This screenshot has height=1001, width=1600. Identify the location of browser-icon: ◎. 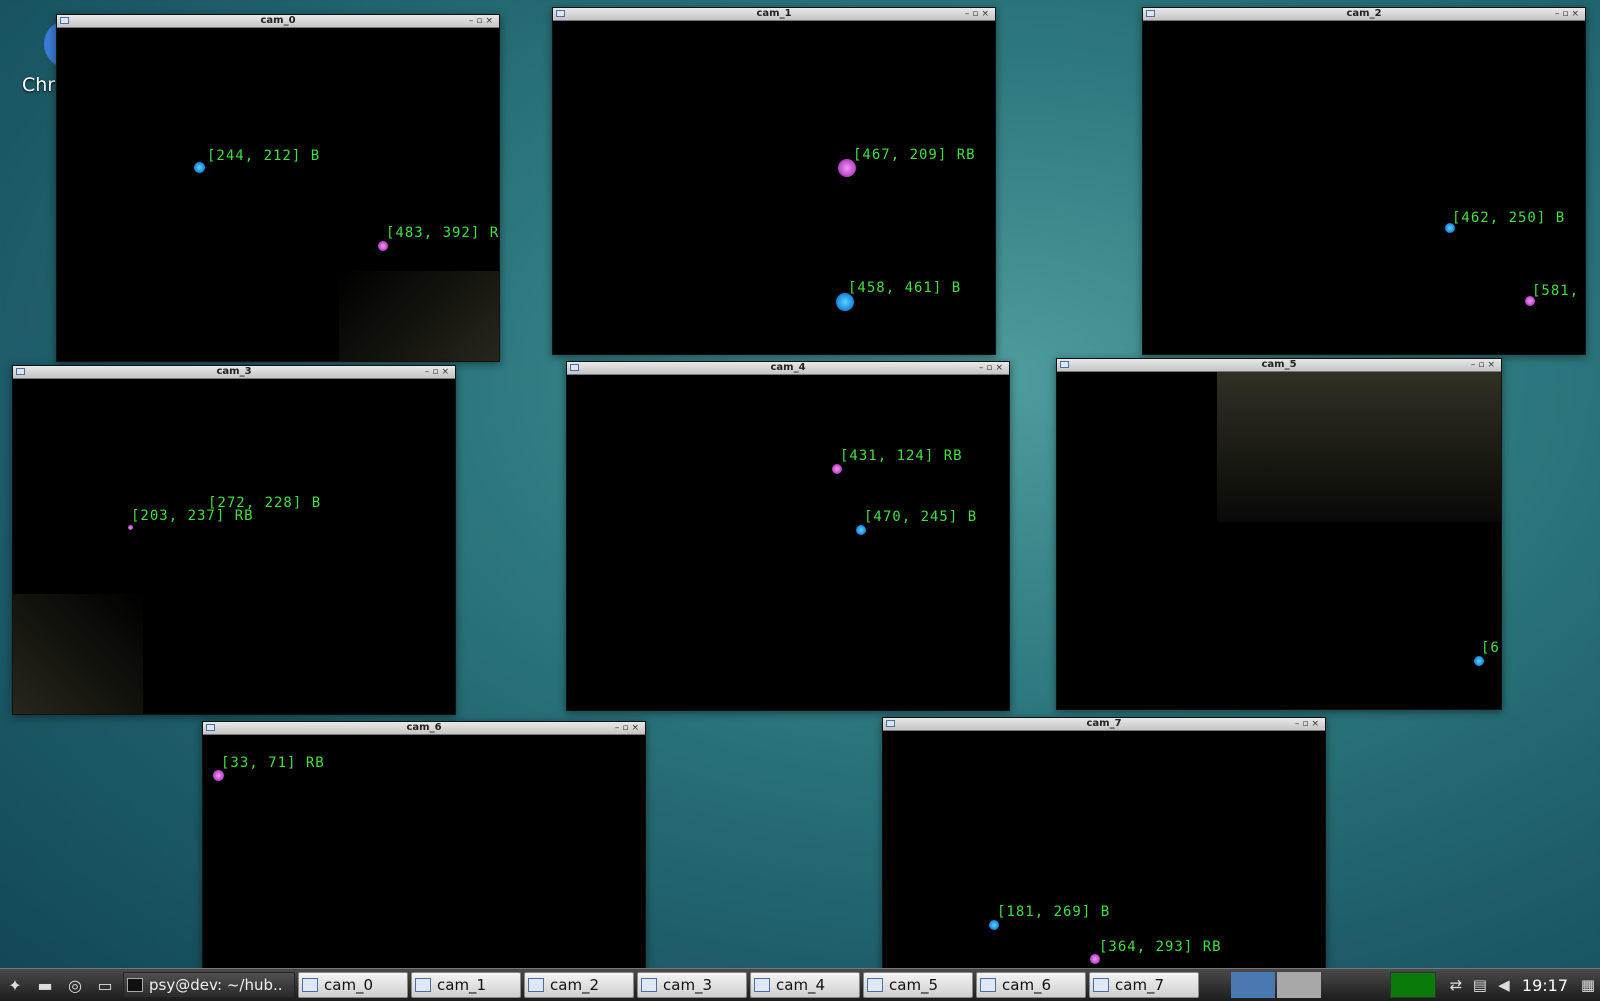
(75, 985).